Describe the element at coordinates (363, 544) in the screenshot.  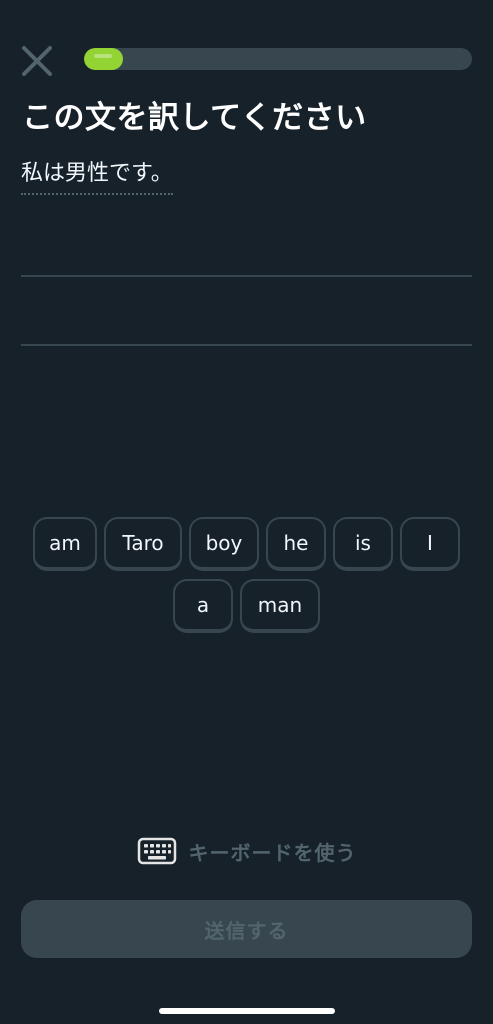
I see `word-tile: is` at that location.